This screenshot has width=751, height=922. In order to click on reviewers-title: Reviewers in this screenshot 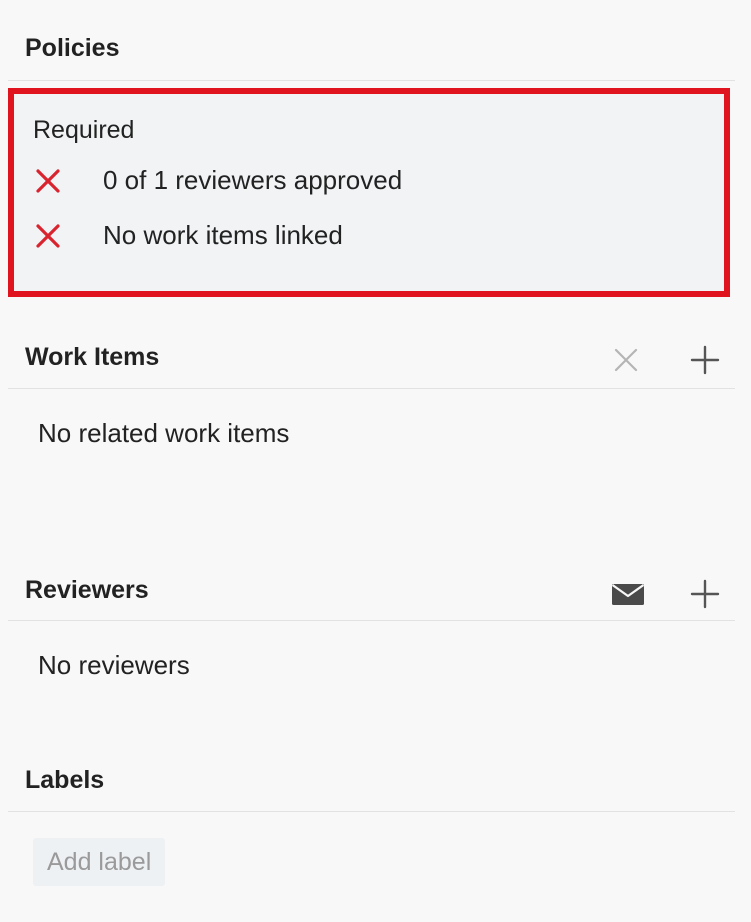, I will do `click(87, 590)`.